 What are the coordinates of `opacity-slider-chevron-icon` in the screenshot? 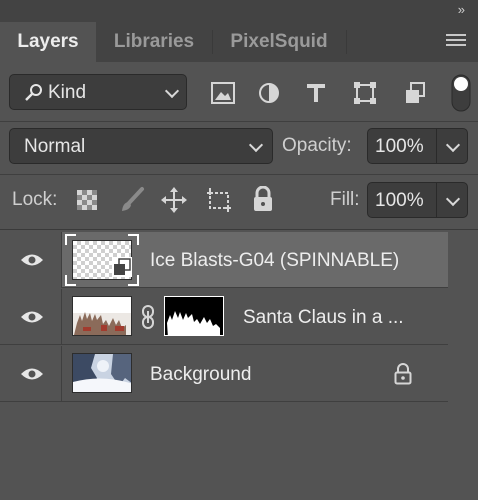 It's located at (453, 145).